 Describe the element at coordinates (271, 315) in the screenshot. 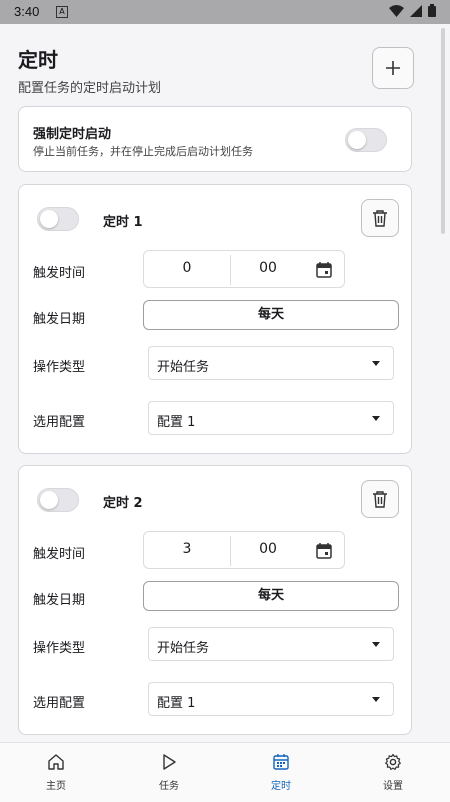

I see `timer-1-date-button: 每天` at that location.